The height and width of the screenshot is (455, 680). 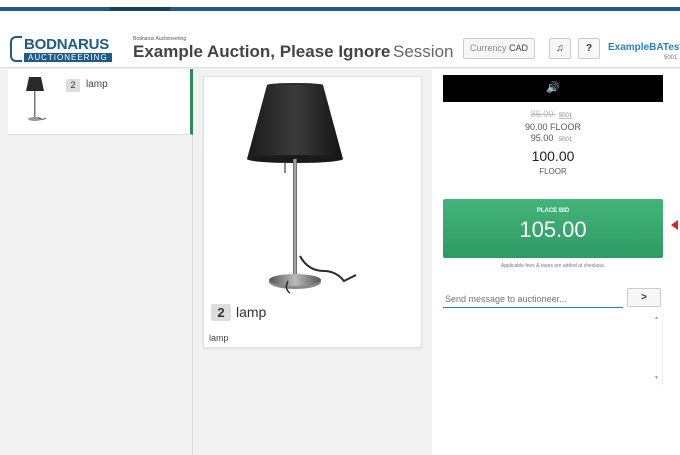 I want to click on help-icon: ?, so click(x=589, y=48).